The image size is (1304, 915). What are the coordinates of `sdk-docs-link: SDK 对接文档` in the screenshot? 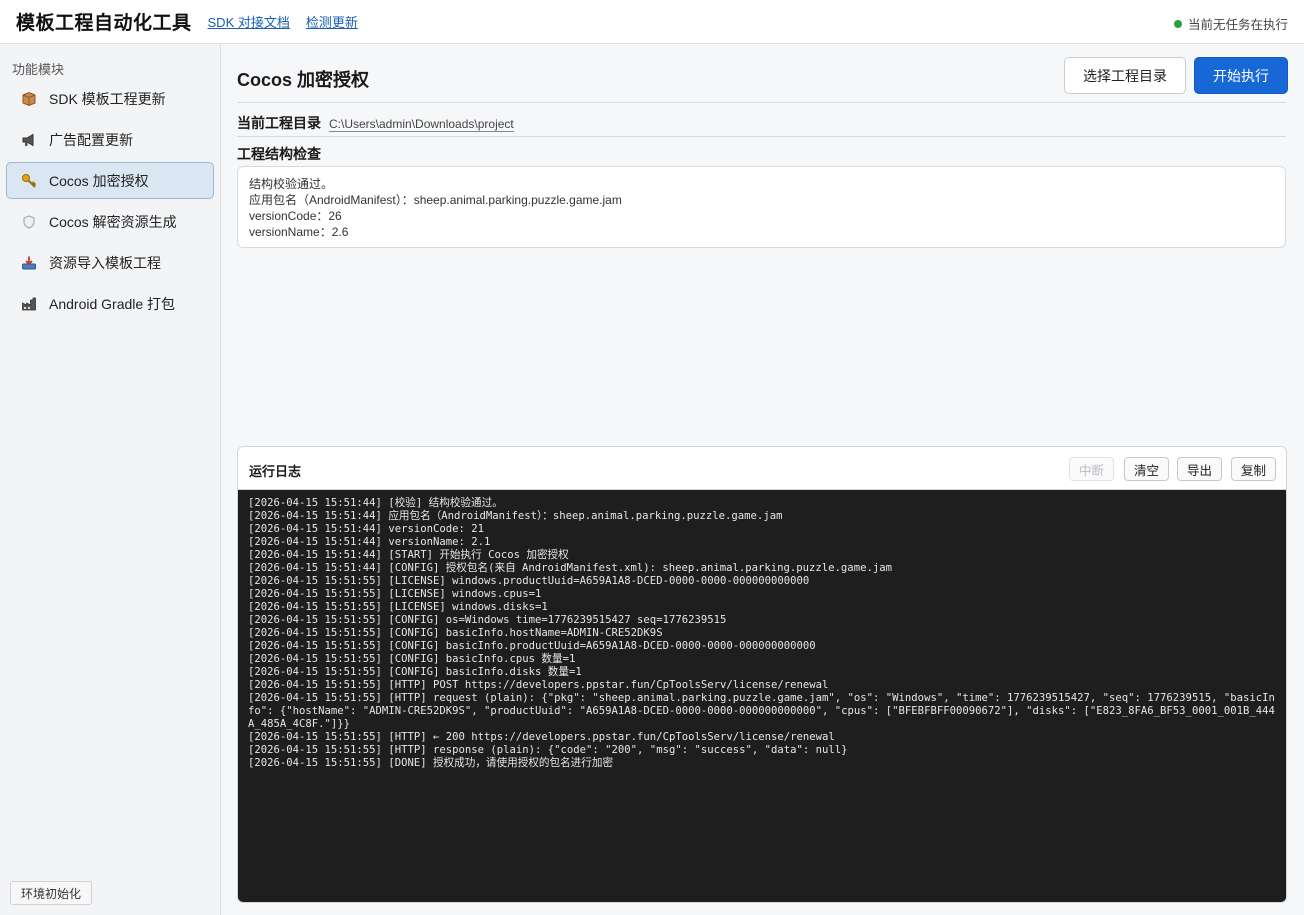 It's located at (249, 21).